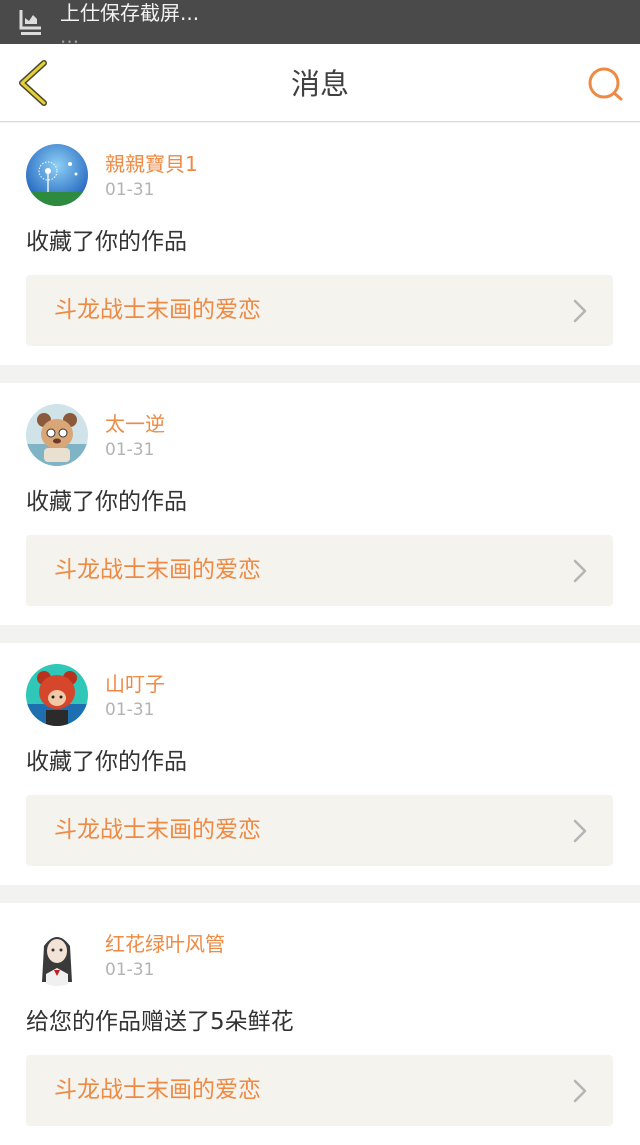 The width and height of the screenshot is (640, 1145). I want to click on red-bear-costume-avatar, so click(57, 695).